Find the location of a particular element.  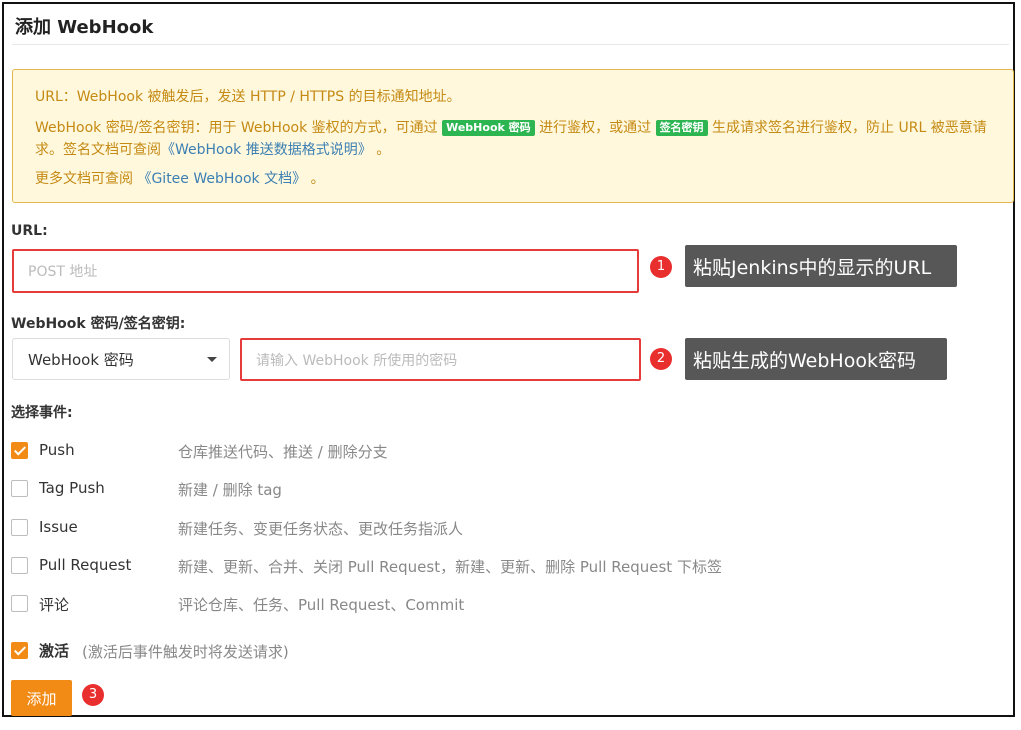

event-name-issue: Issue is located at coordinates (58, 527).